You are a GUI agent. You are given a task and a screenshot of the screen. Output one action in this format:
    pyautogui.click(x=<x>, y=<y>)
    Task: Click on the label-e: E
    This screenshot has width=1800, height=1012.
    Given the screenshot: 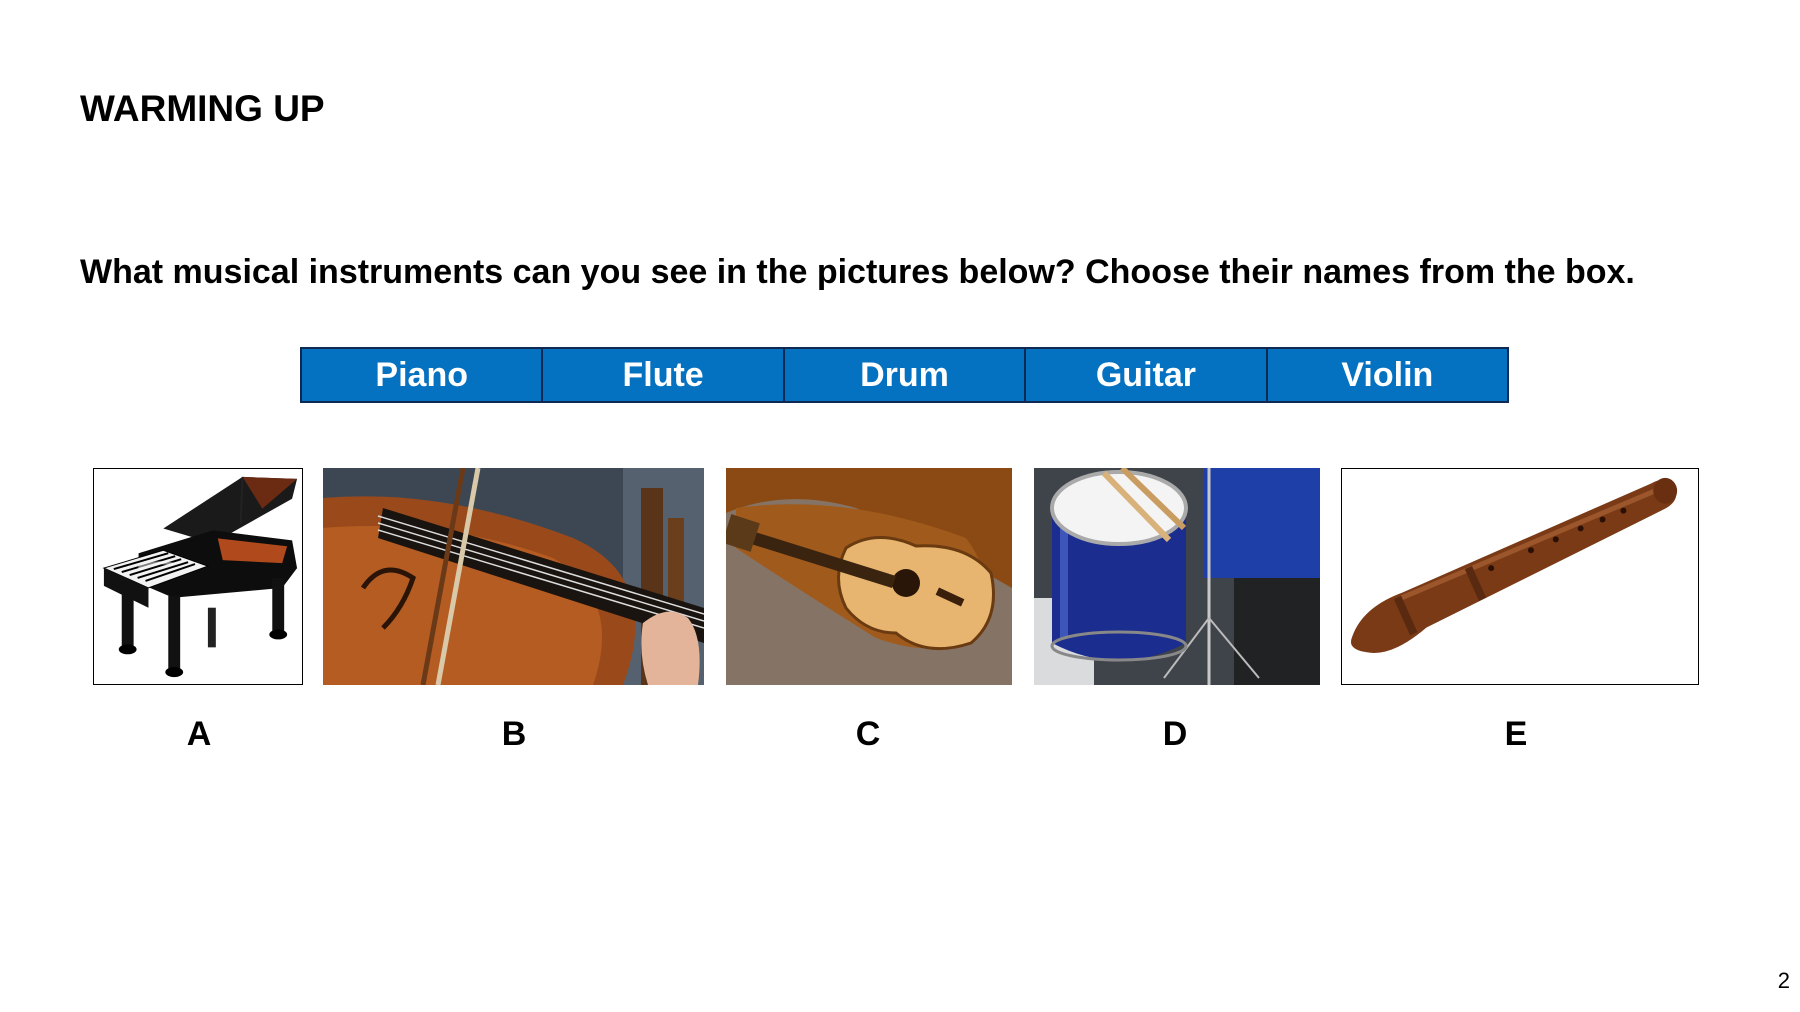 What is the action you would take?
    pyautogui.click(x=1516, y=734)
    